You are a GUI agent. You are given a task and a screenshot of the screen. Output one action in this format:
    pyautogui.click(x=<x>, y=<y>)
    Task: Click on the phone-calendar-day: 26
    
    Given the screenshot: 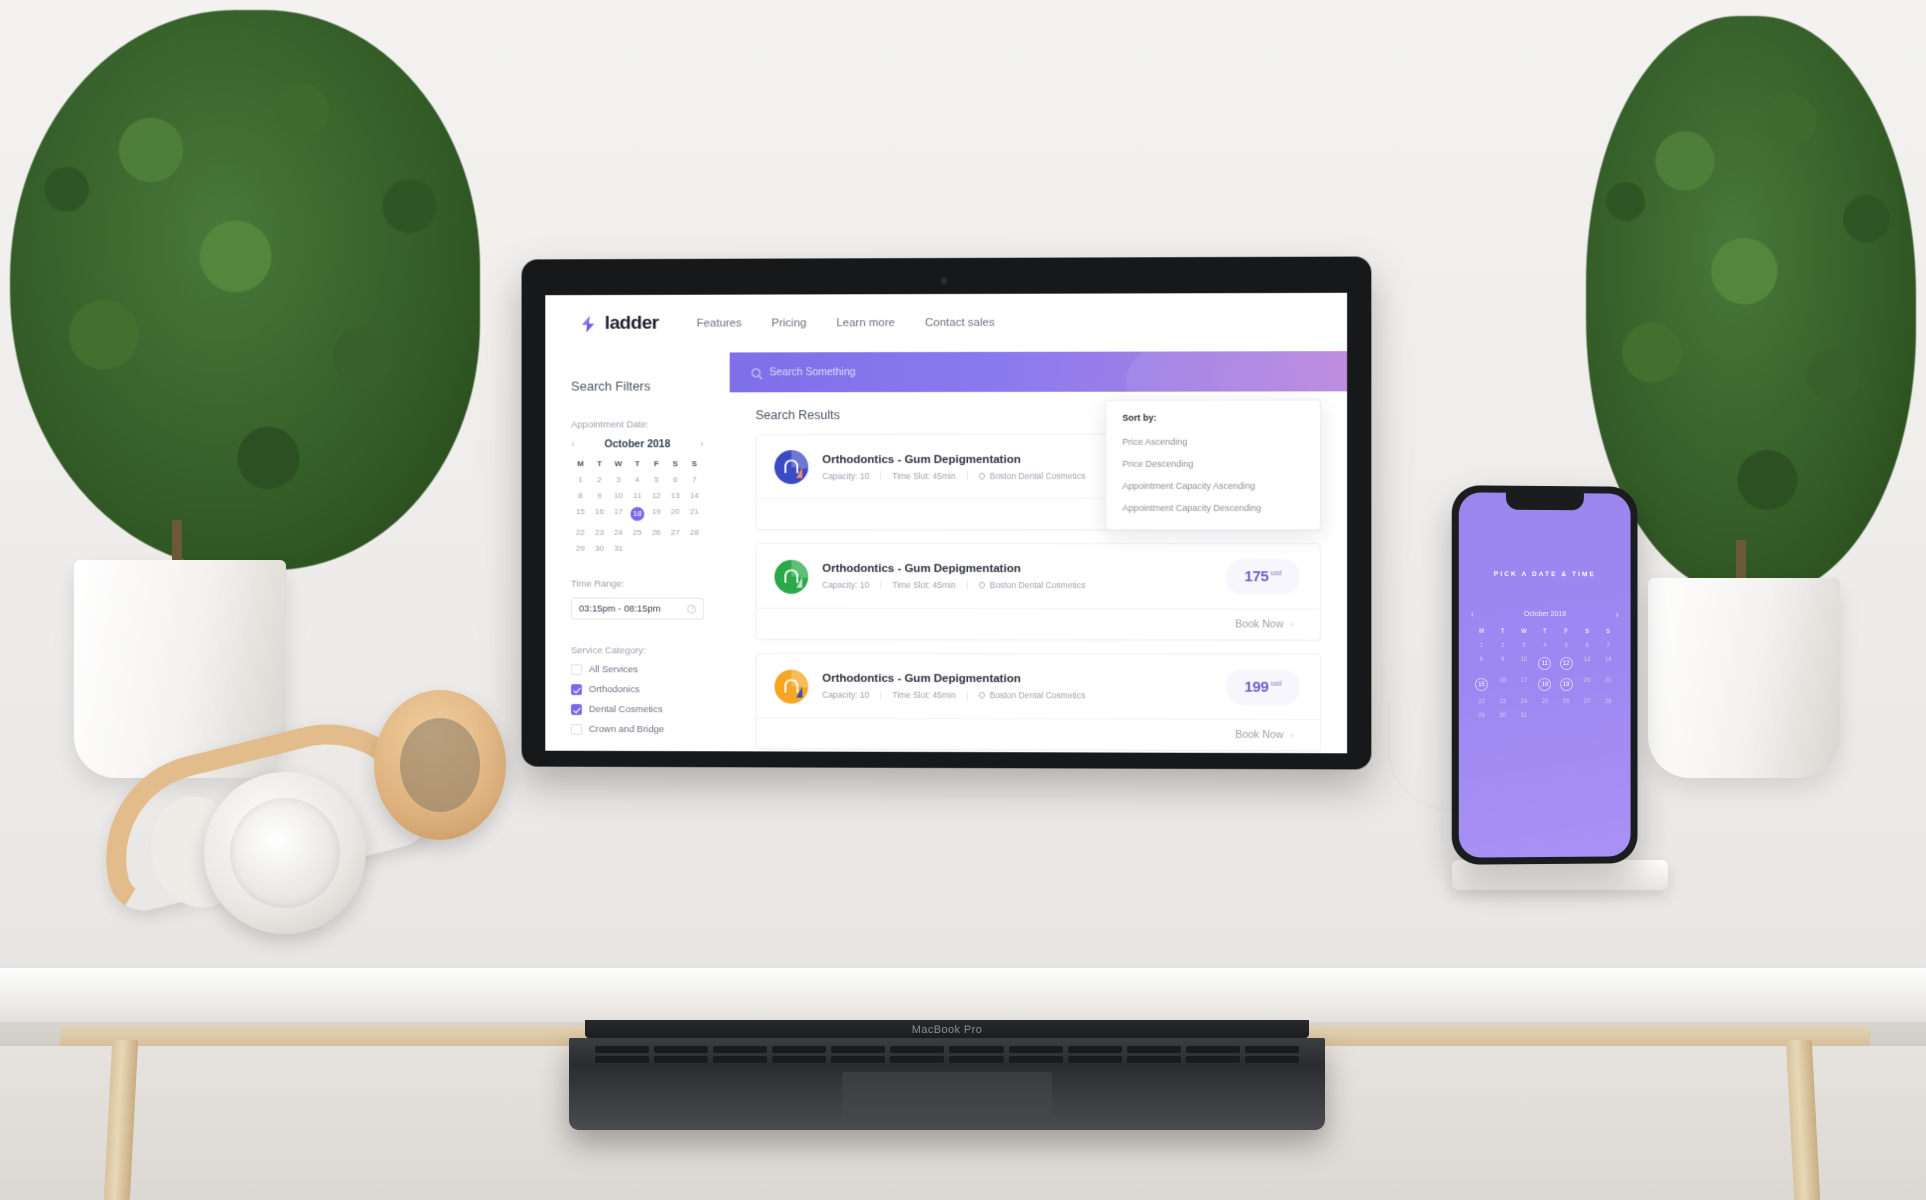 What is the action you would take?
    pyautogui.click(x=1566, y=702)
    